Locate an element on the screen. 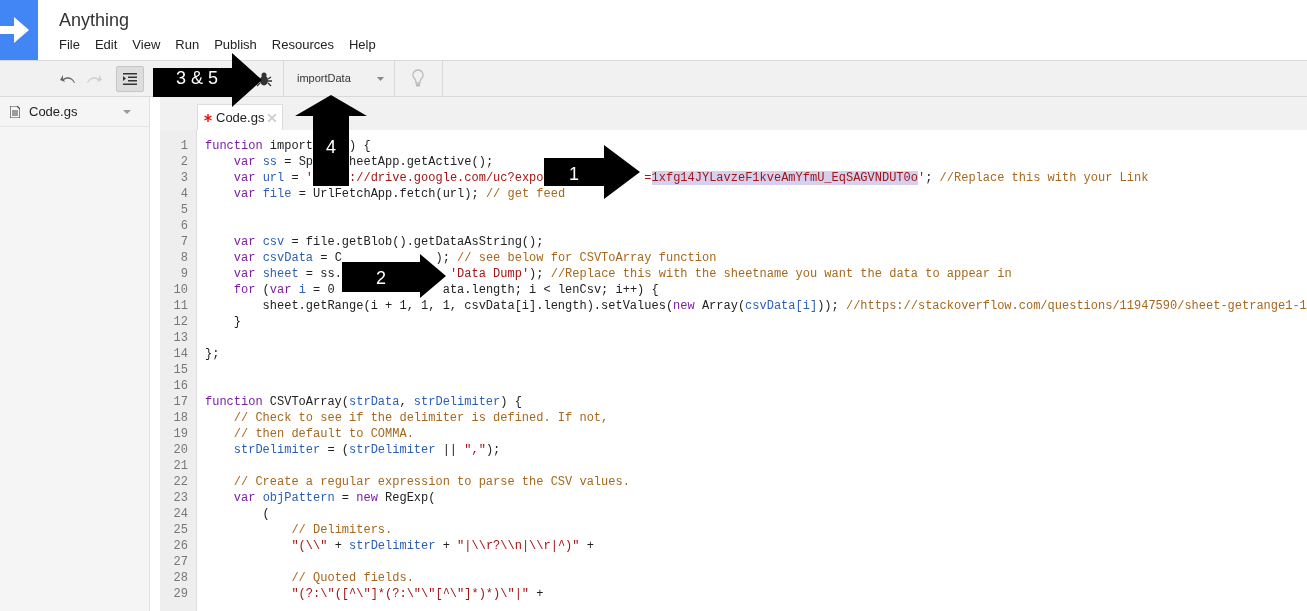  line-number: 5 is located at coordinates (184, 210).